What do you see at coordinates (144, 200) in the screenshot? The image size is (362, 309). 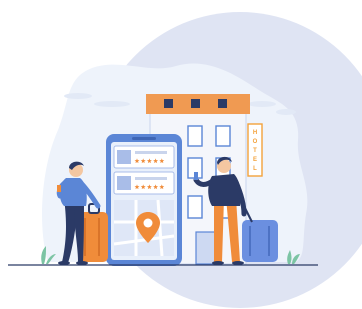 I see `smartphone` at bounding box center [144, 200].